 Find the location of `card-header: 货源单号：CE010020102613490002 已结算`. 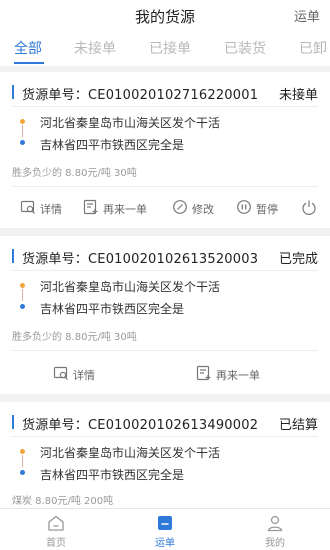

card-header: 货源单号：CE010020102613490002 已结算 is located at coordinates (165, 422).